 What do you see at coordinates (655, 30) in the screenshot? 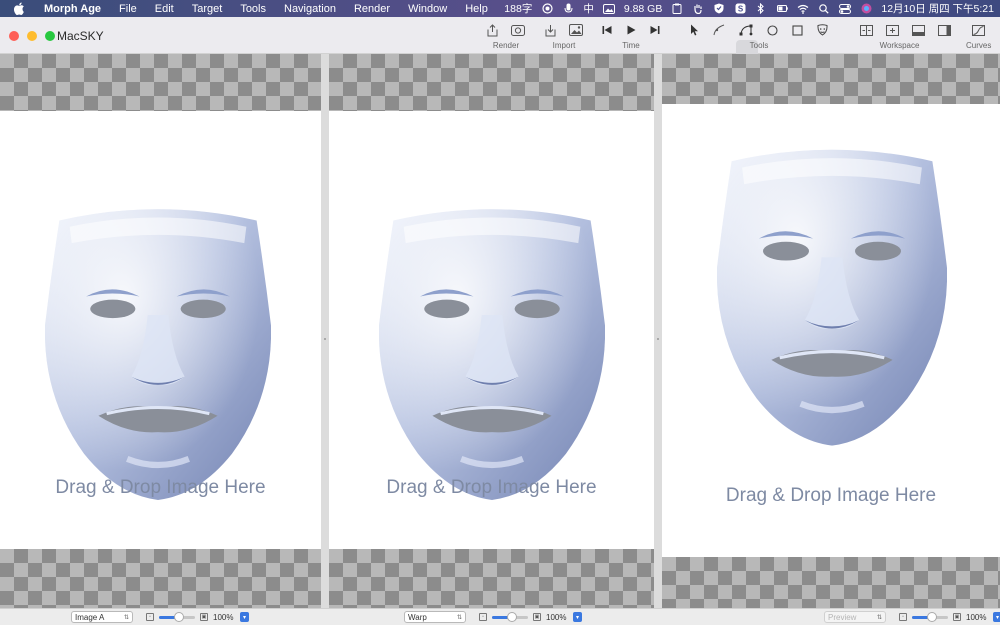
I see `skip-forward-icon` at bounding box center [655, 30].